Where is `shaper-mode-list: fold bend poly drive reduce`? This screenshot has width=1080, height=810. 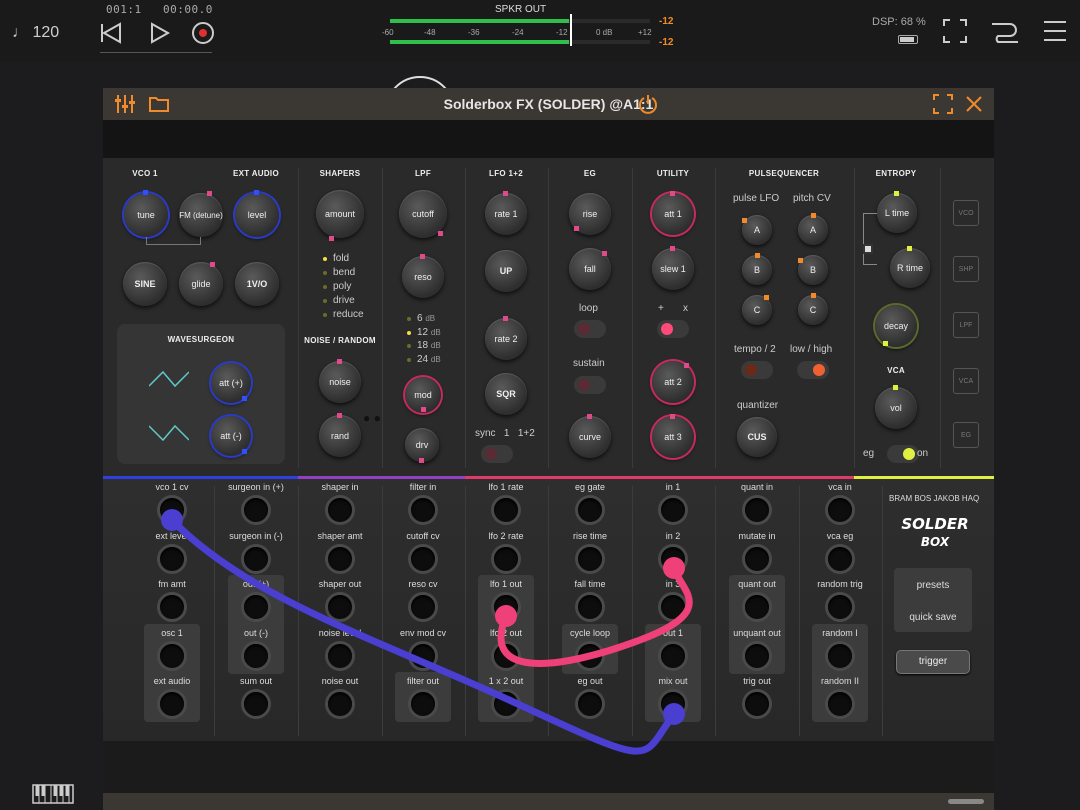
shaper-mode-list: fold bend poly drive reduce is located at coordinates (343, 287).